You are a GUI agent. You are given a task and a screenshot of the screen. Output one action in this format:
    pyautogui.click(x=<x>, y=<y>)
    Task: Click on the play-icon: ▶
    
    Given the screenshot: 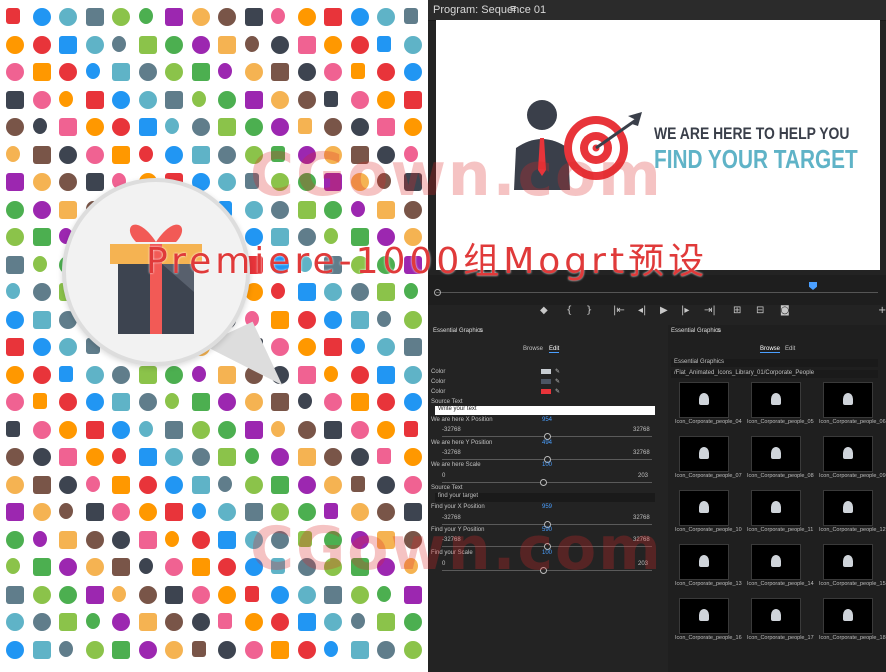 What is the action you would take?
    pyautogui.click(x=664, y=310)
    